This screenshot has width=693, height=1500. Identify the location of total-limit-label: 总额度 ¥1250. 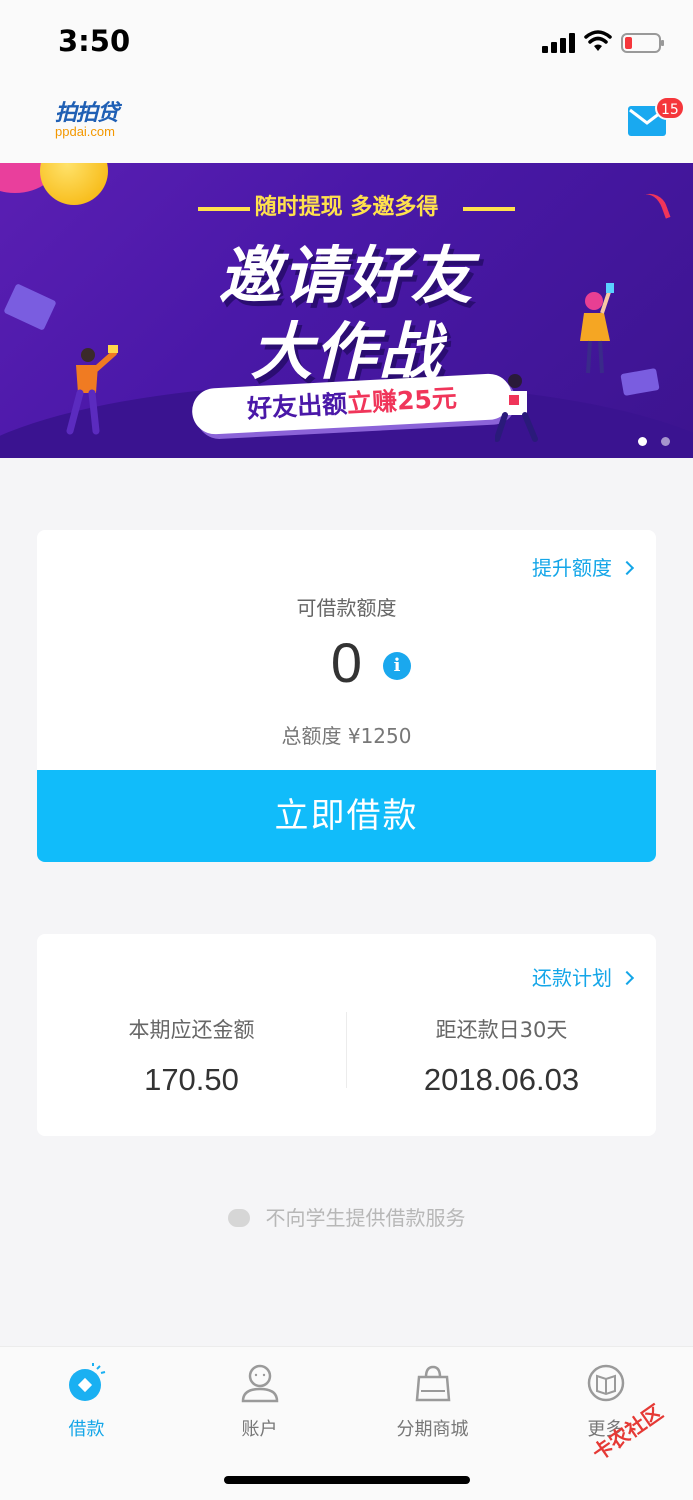
(346, 736).